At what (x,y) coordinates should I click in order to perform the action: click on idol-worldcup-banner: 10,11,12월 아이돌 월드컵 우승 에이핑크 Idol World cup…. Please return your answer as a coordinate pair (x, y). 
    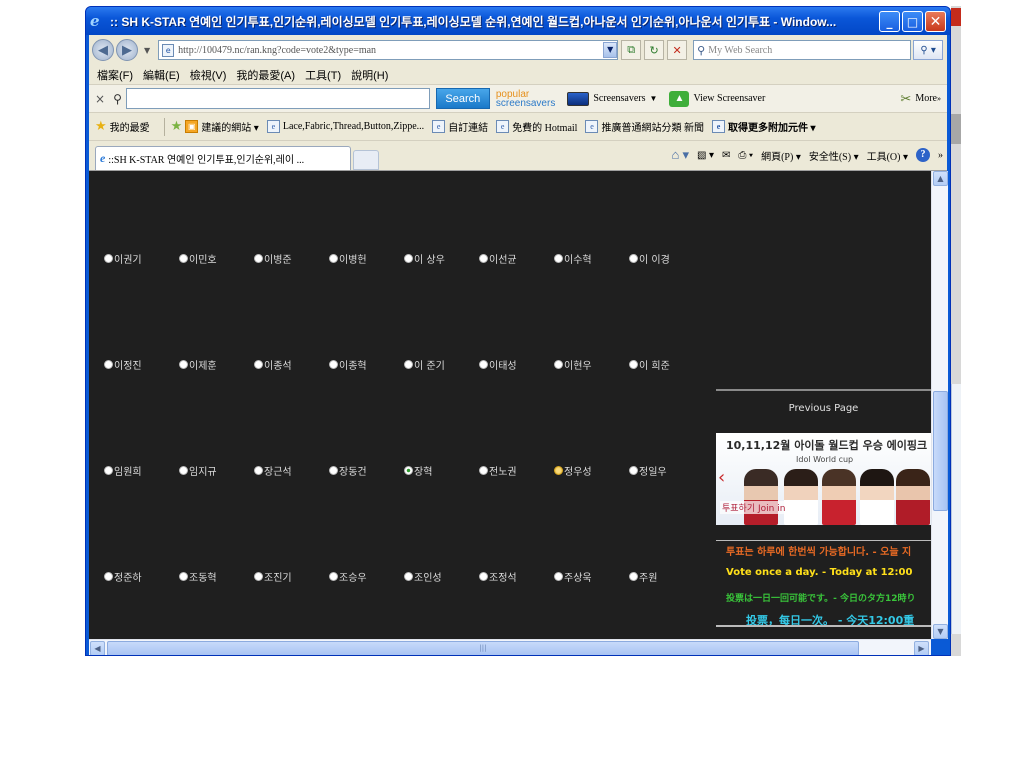
    Looking at the image, I should click on (823, 479).